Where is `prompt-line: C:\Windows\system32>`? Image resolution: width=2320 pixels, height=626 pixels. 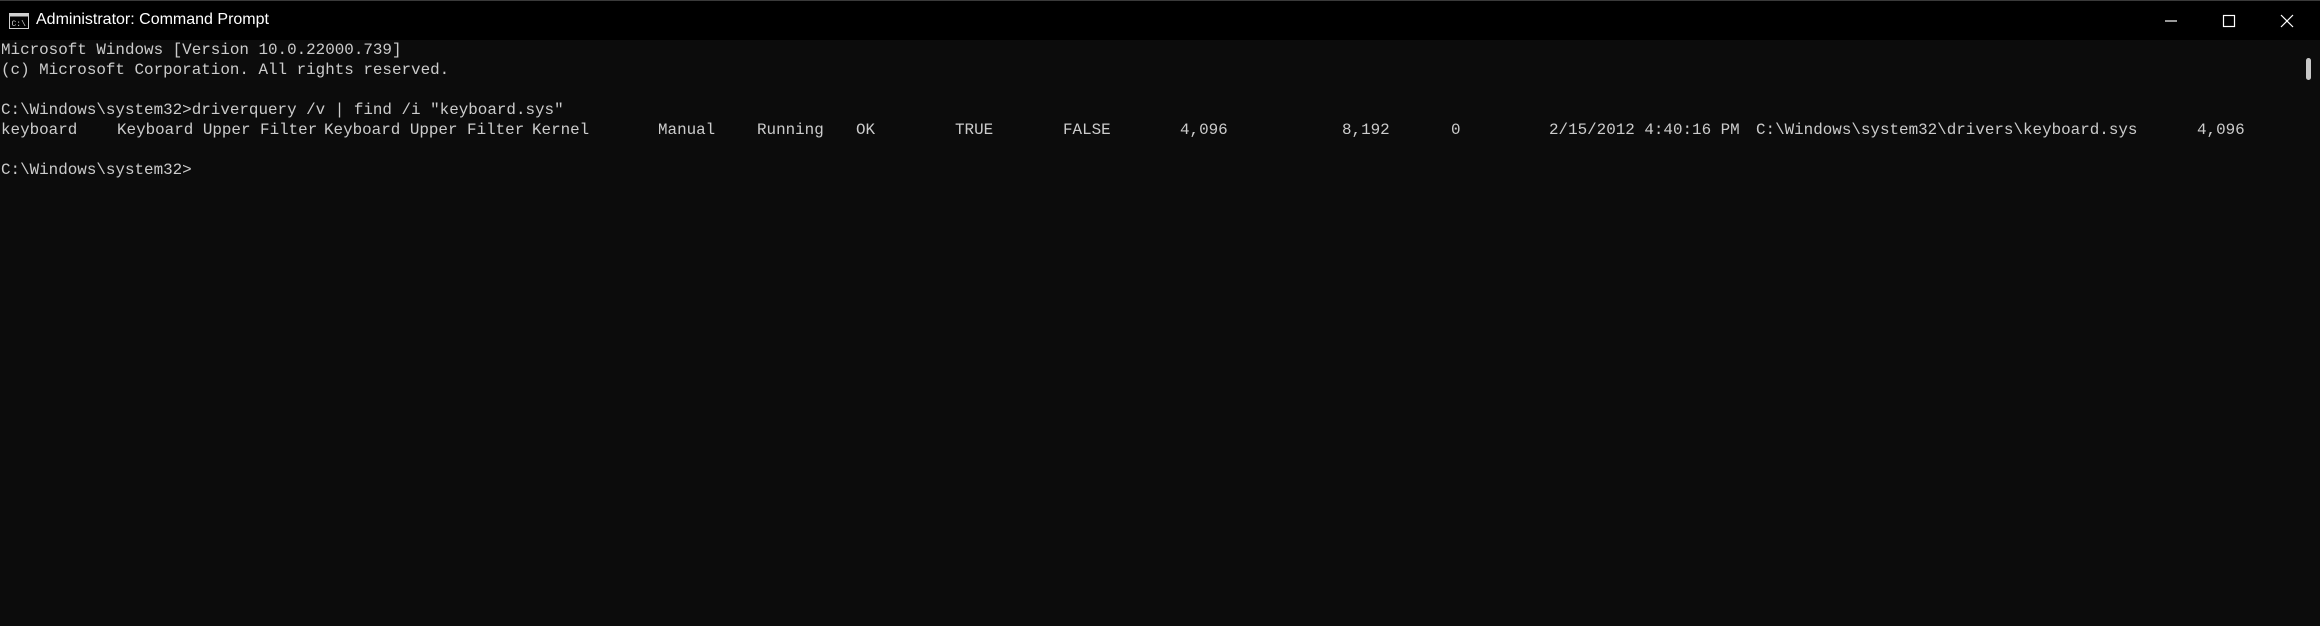 prompt-line: C:\Windows\system32> is located at coordinates (96, 170).